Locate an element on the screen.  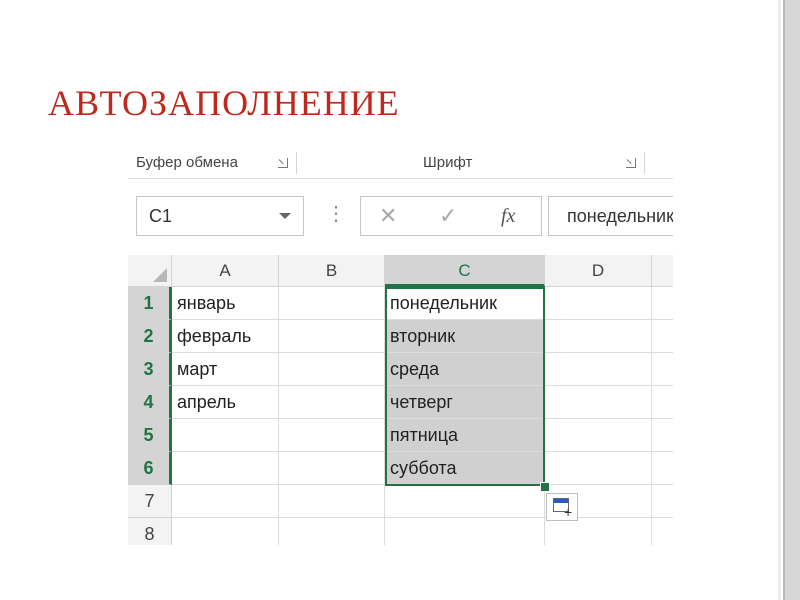
row-header-8: 8 is located at coordinates (150, 531).